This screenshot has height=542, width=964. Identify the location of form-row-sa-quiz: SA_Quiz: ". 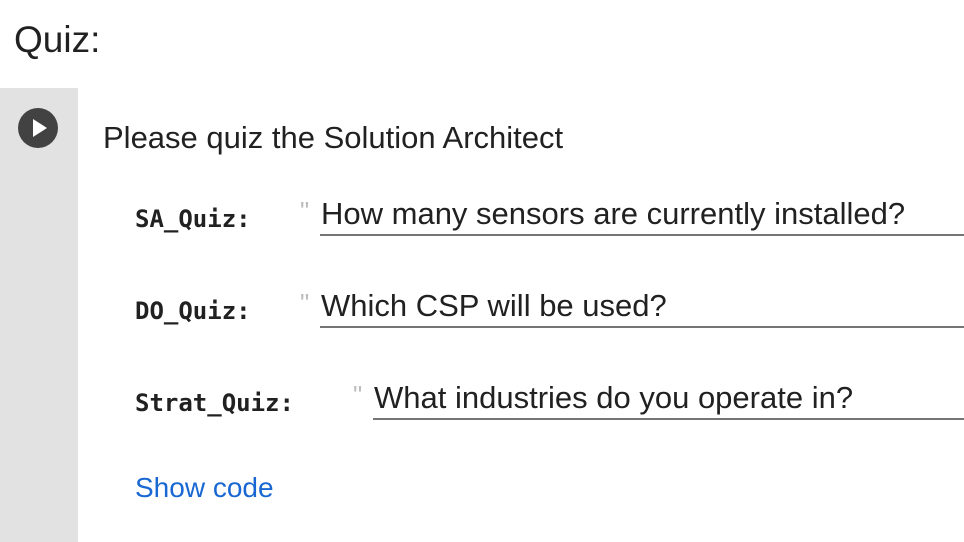
(482, 221).